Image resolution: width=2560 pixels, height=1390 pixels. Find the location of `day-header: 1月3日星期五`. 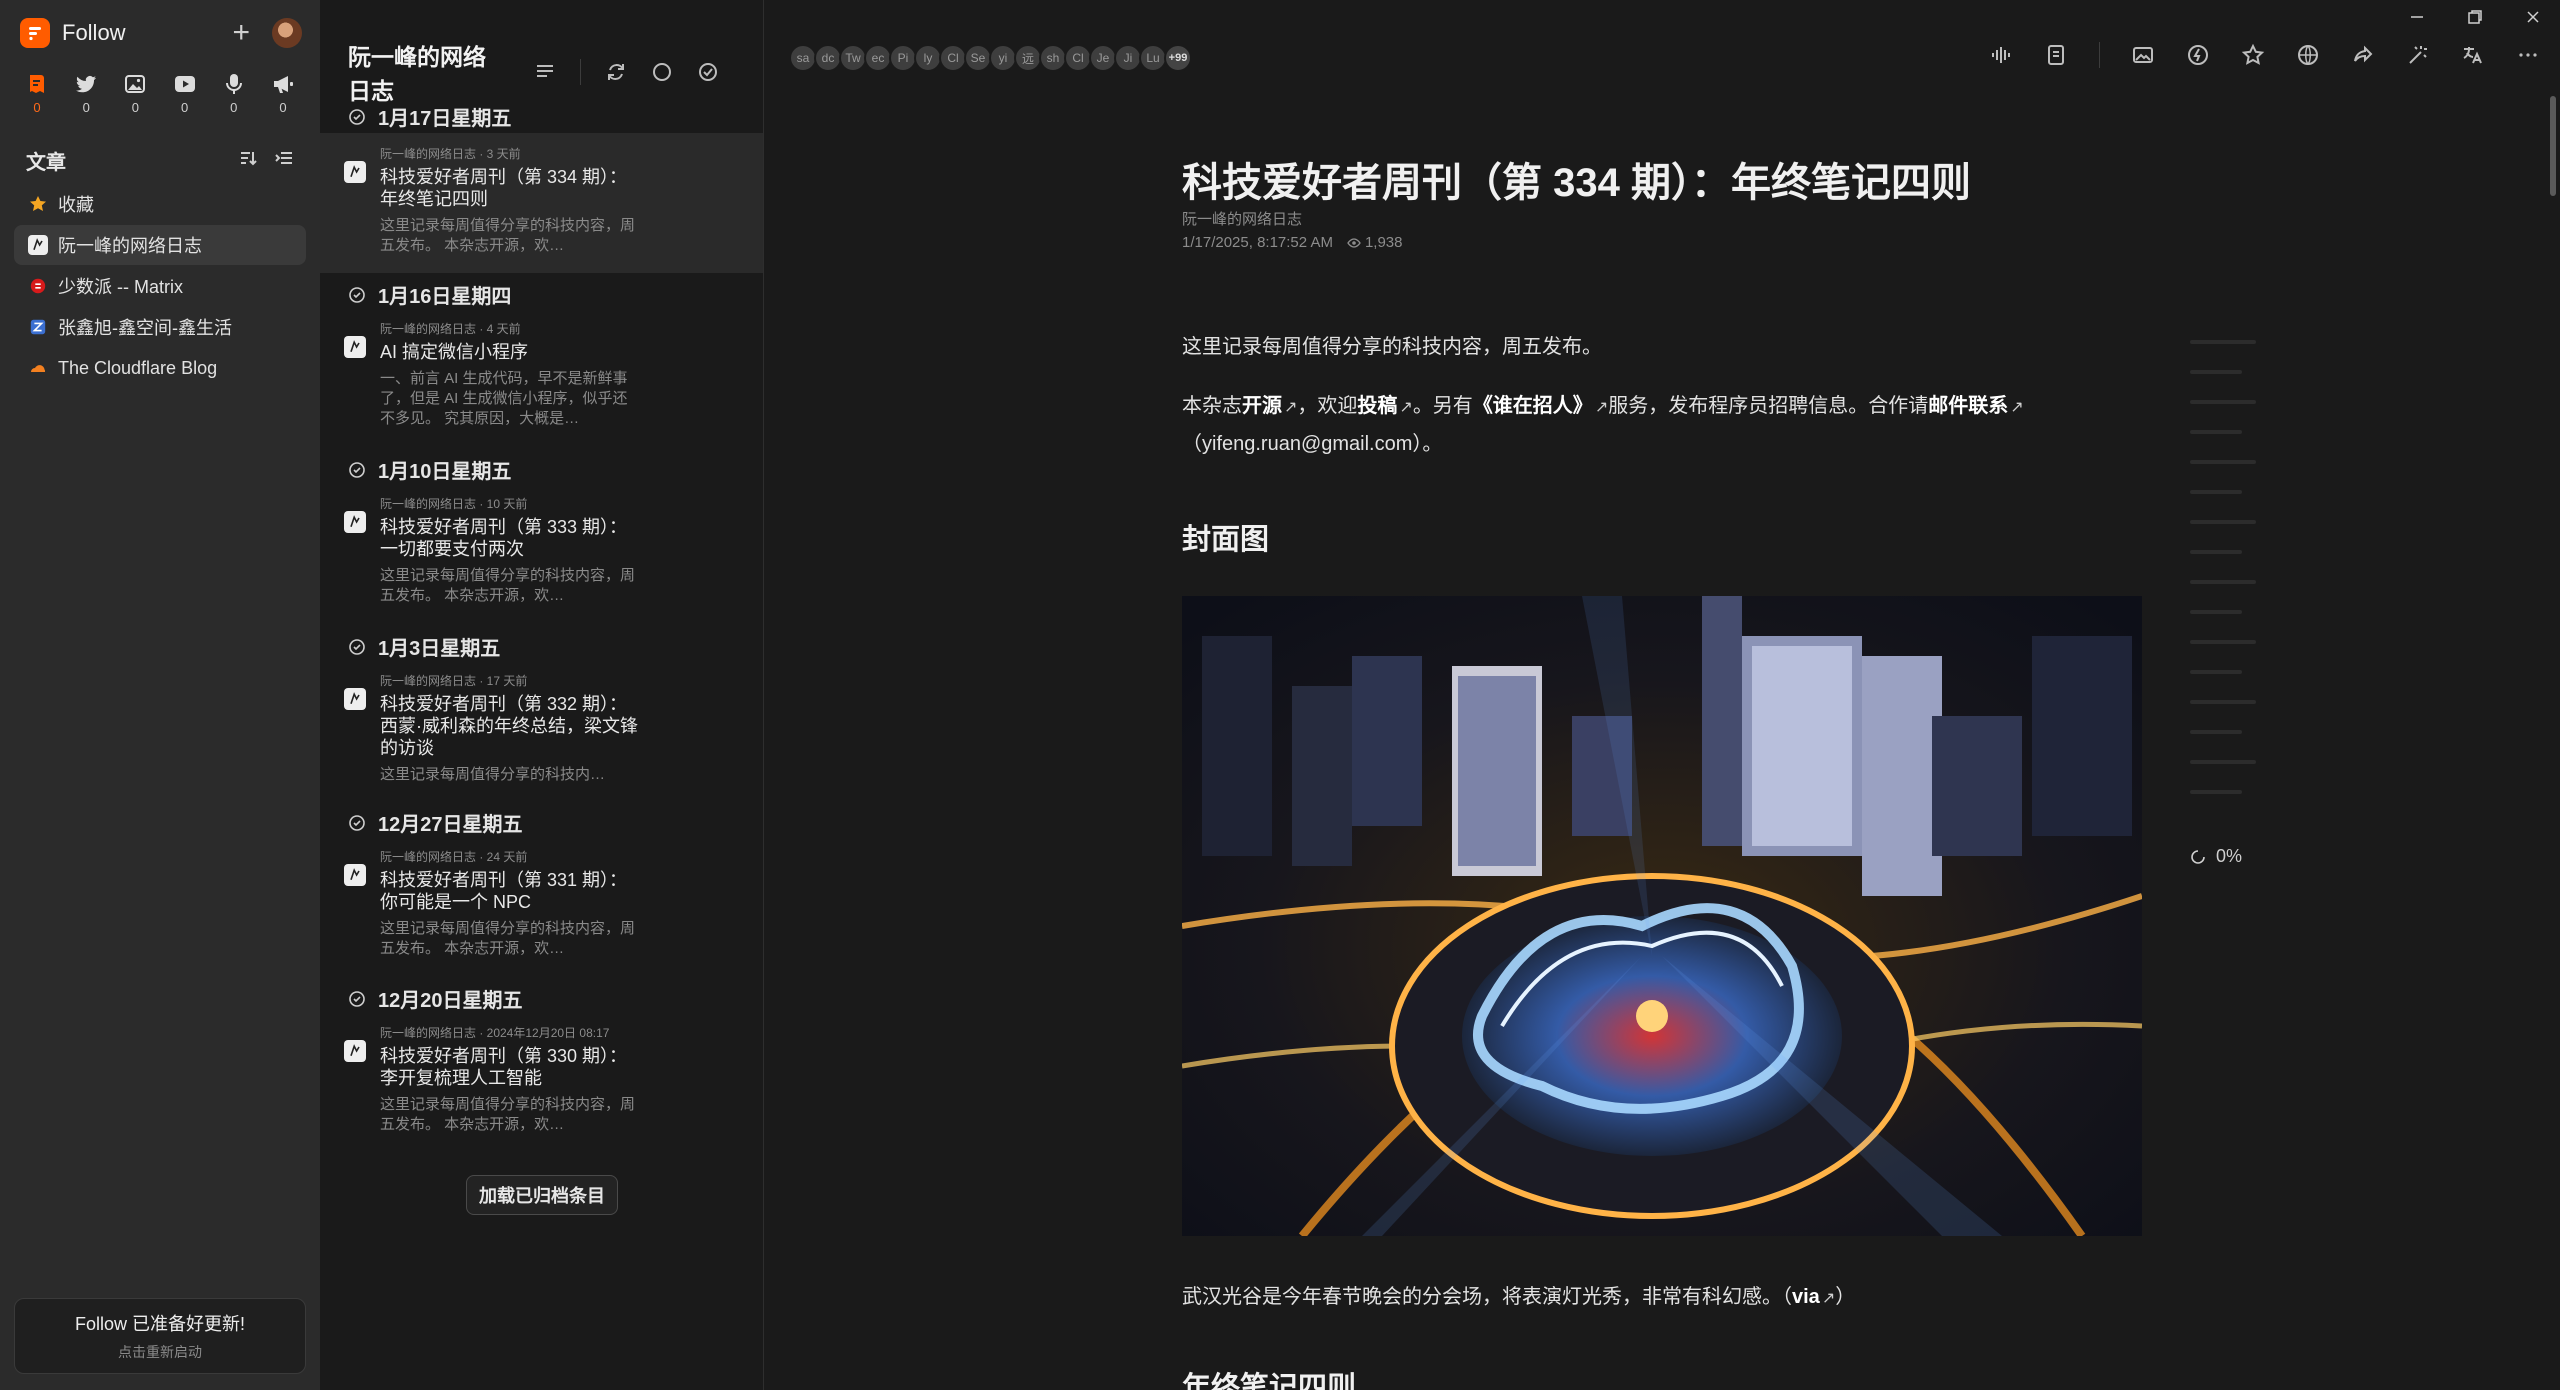

day-header: 1月3日星期五 is located at coordinates (424, 646).